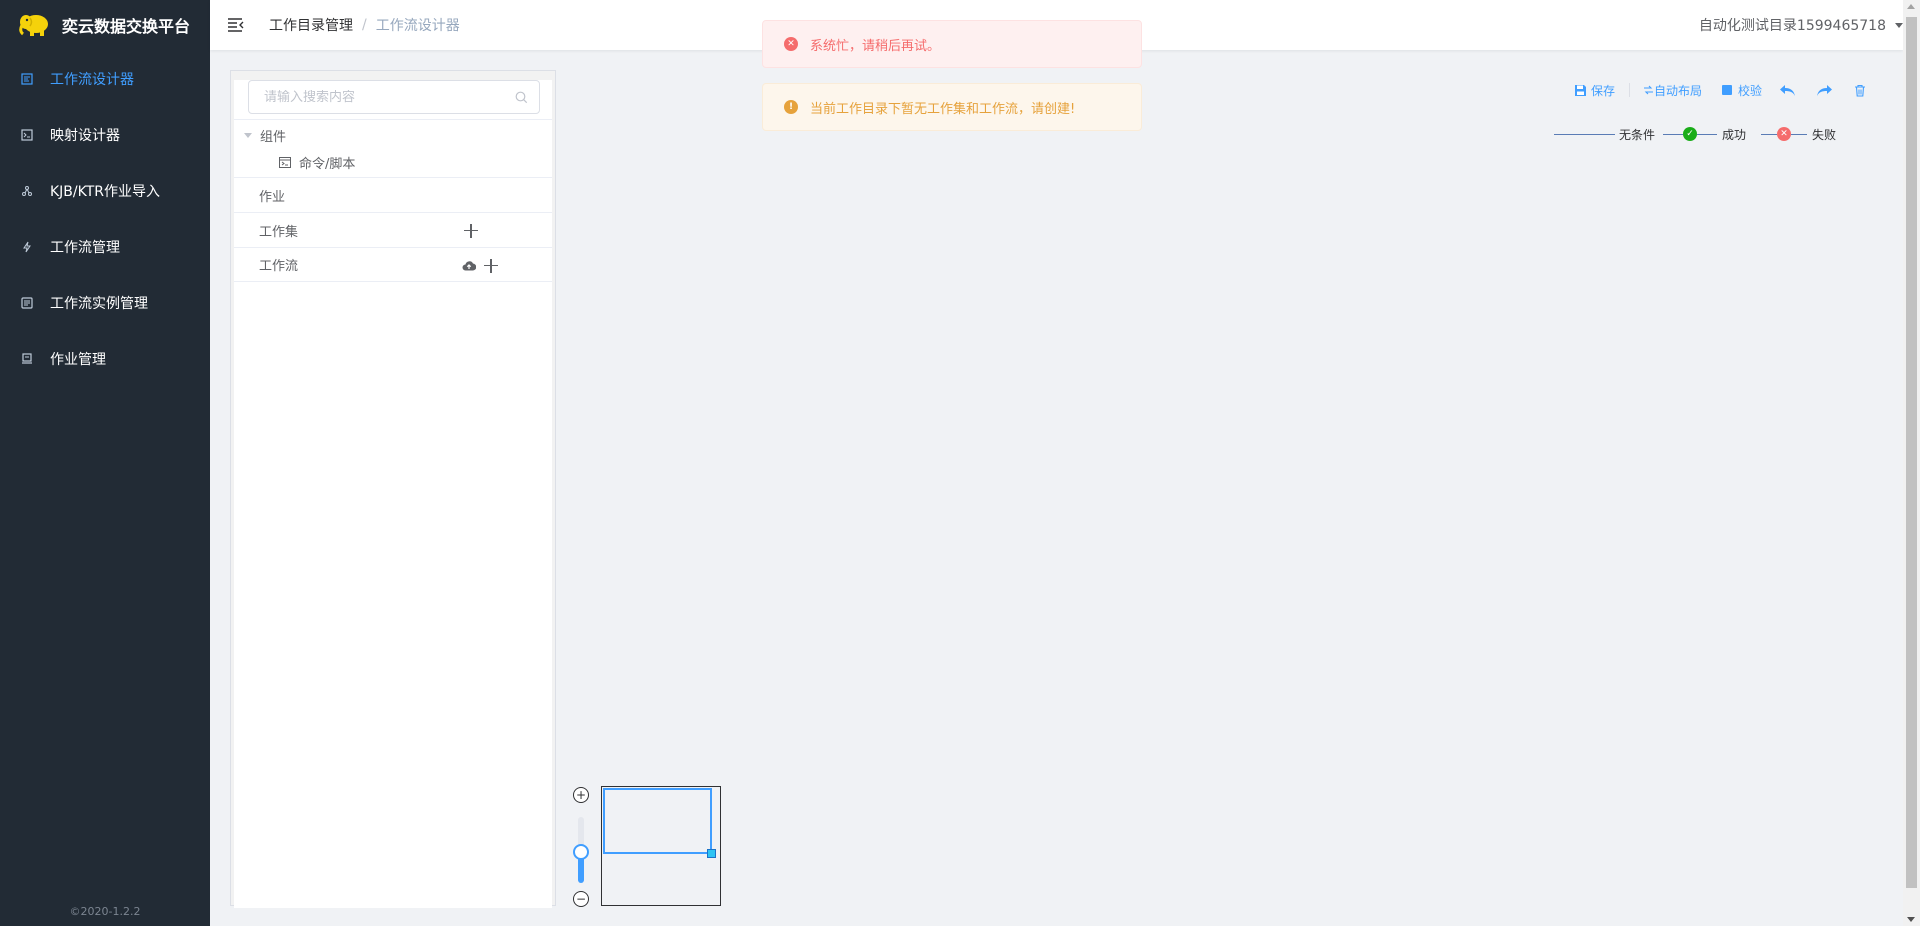  I want to click on sidebar-item-mapping-designer: 映射设计器, so click(105, 135).